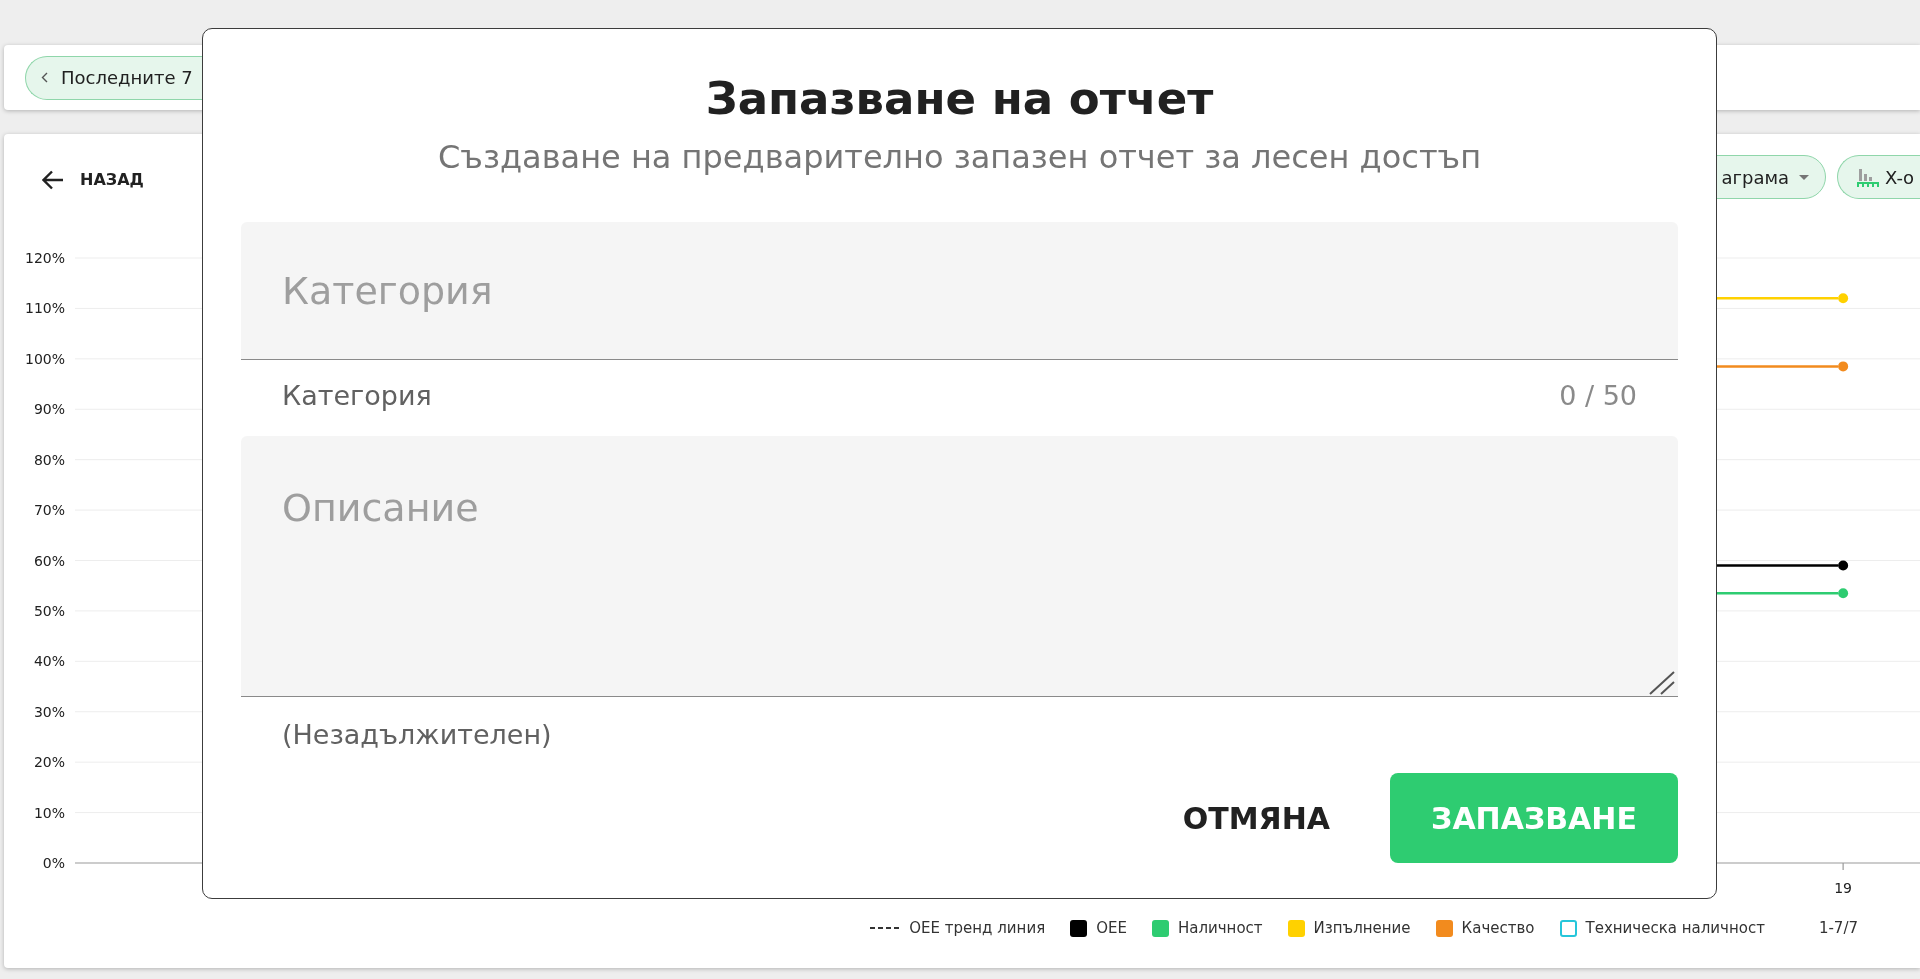  I want to click on legend-item: Качество, so click(1485, 928).